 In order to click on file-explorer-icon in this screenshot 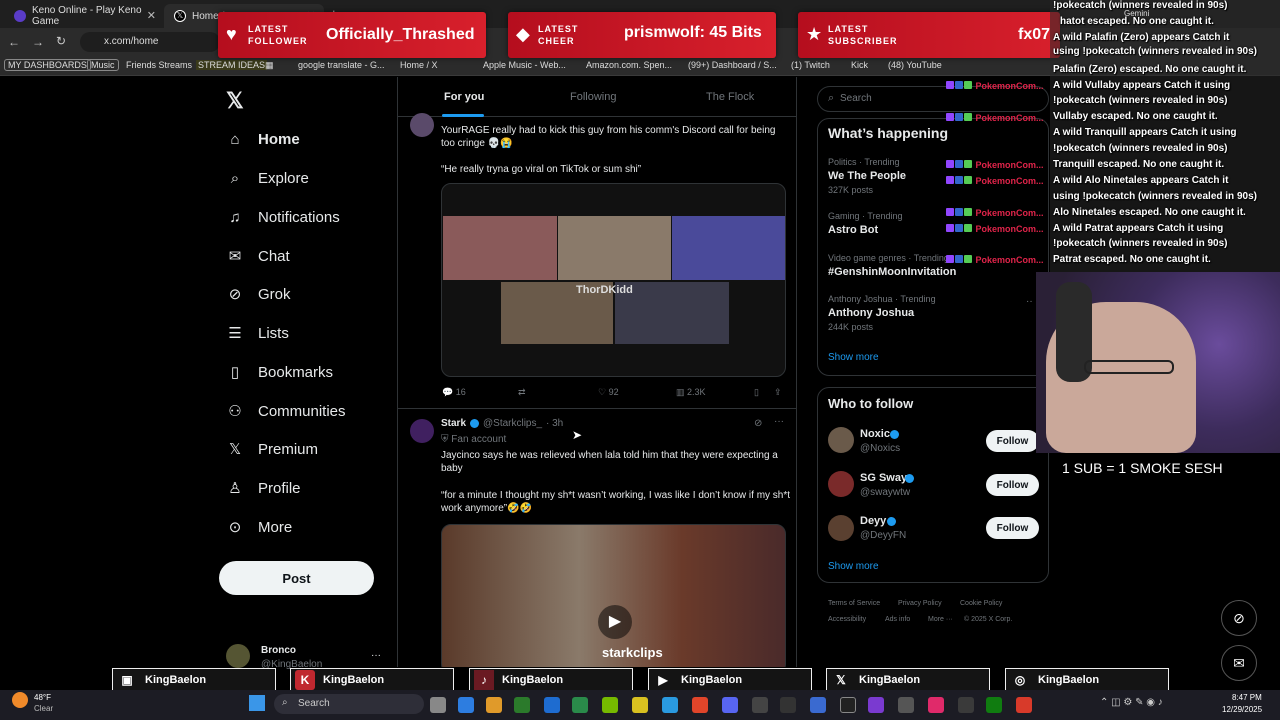, I will do `click(494, 705)`.